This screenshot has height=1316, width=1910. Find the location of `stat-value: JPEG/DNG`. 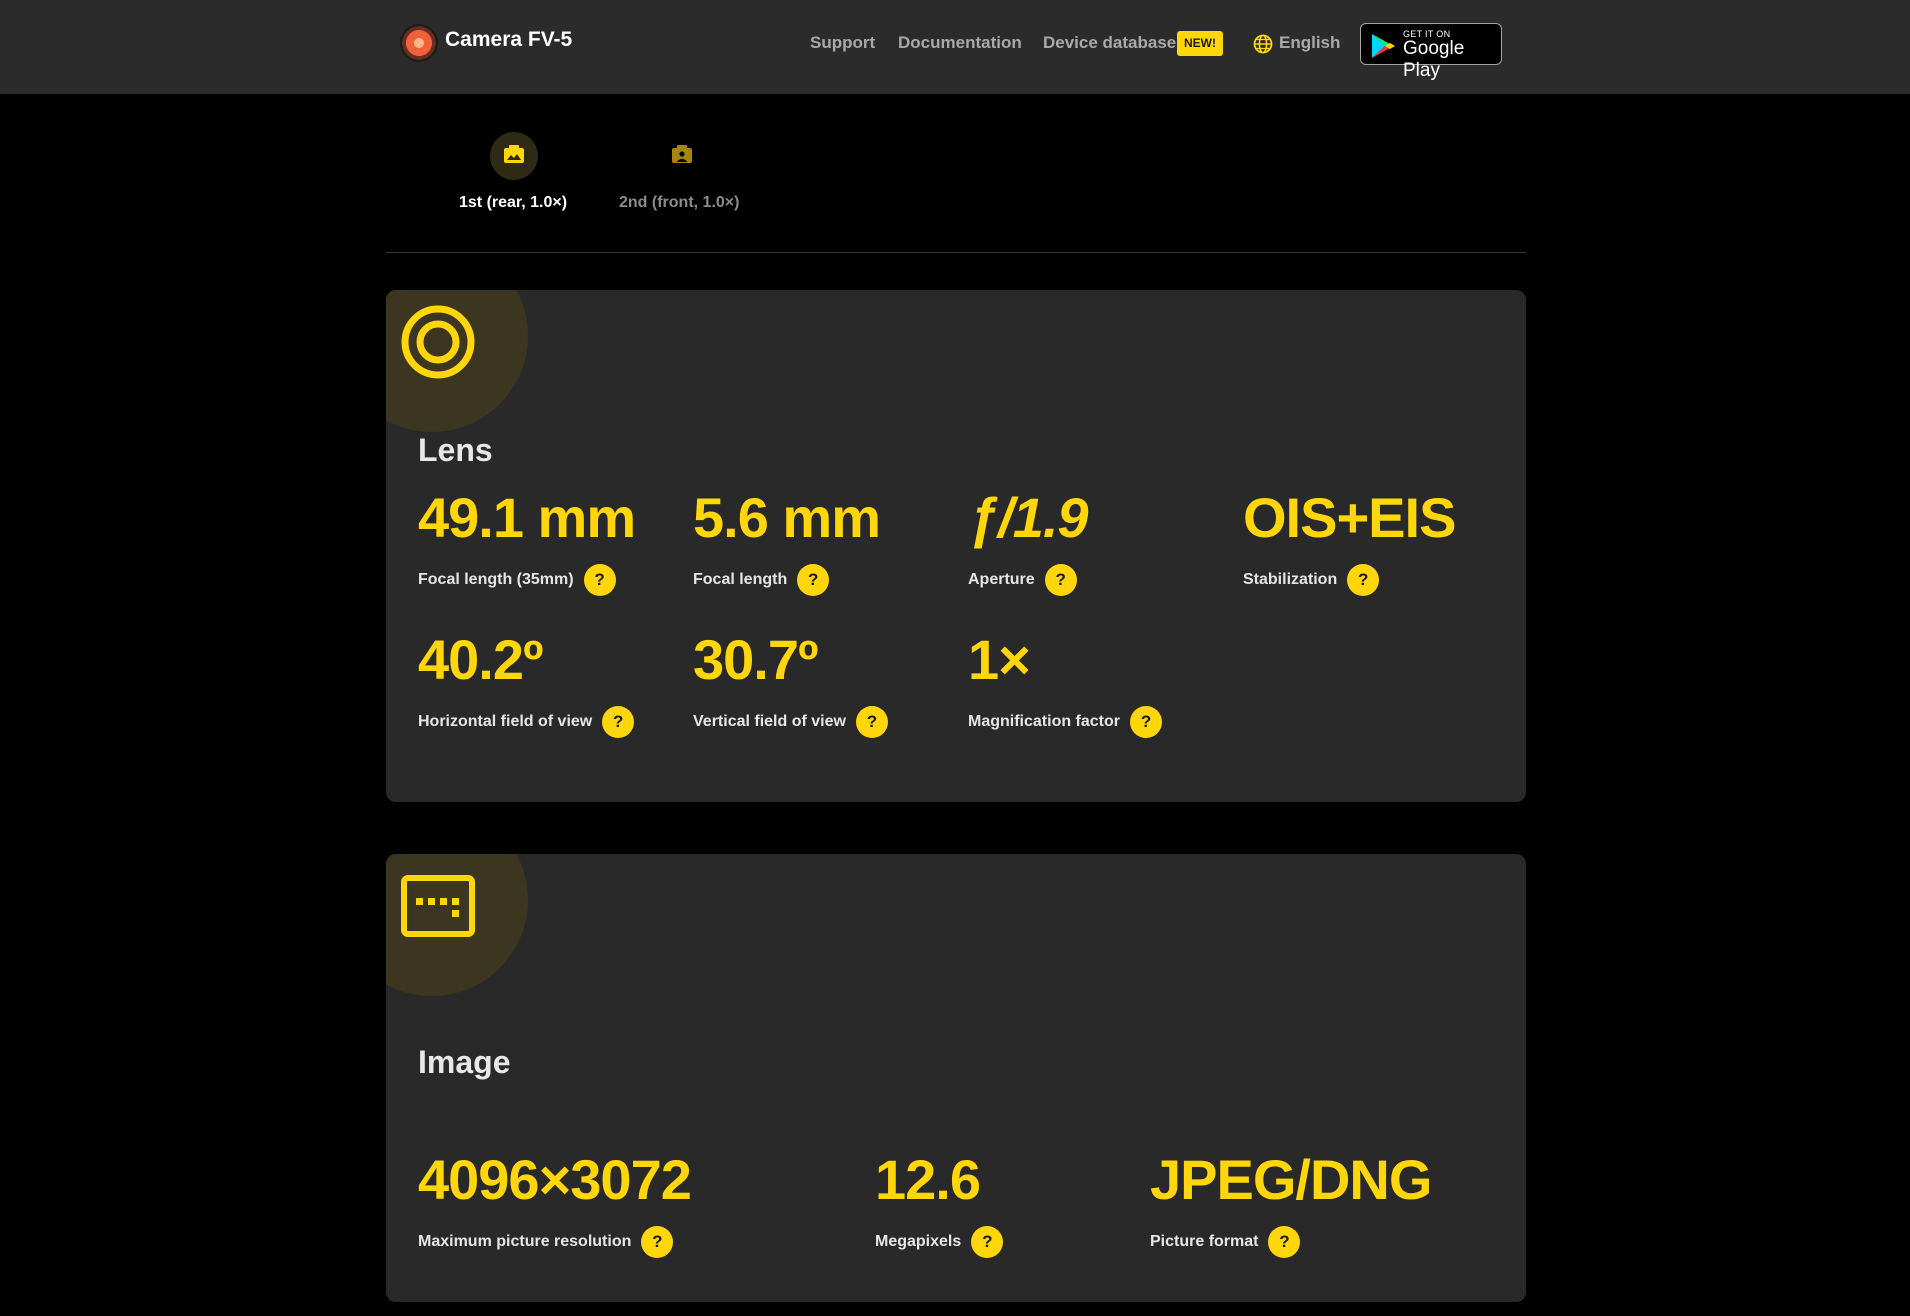

stat-value: JPEG/DNG is located at coordinates (1291, 1179).